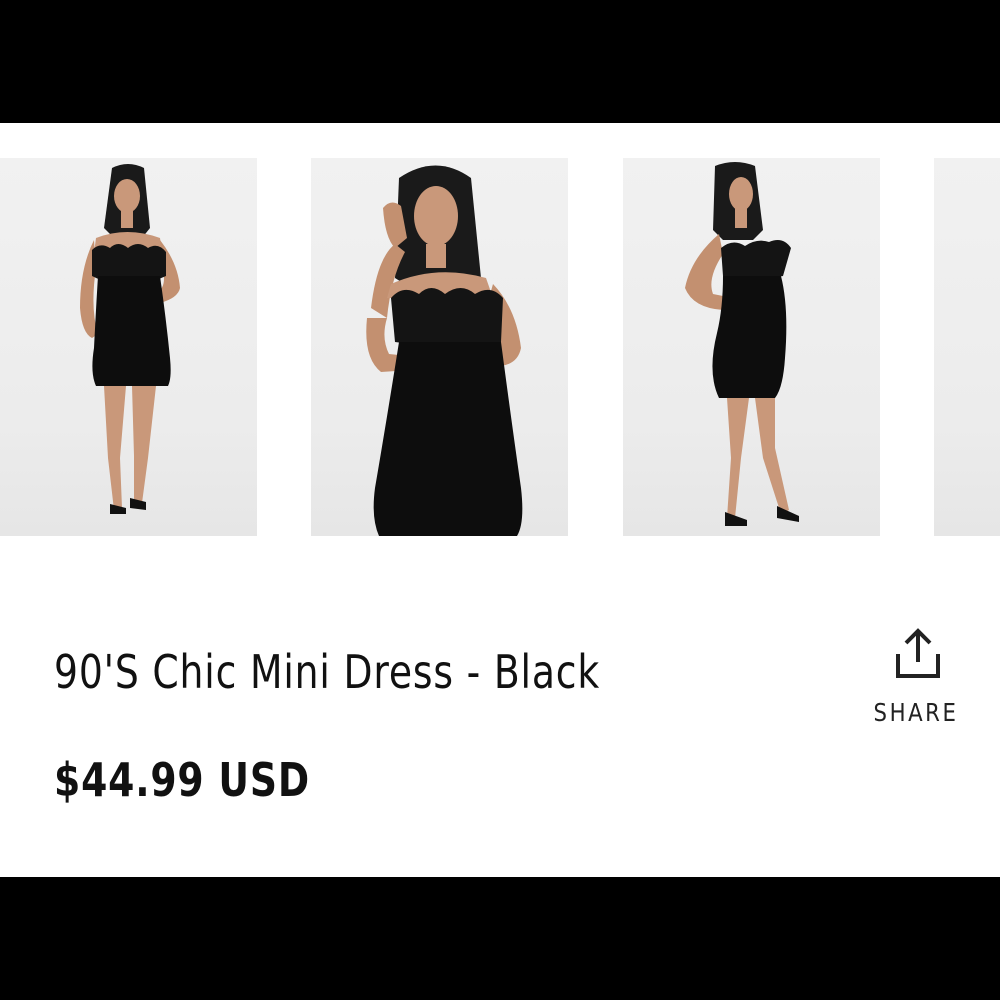 The height and width of the screenshot is (1000, 1000). I want to click on product-photo-closeup, so click(439, 347).